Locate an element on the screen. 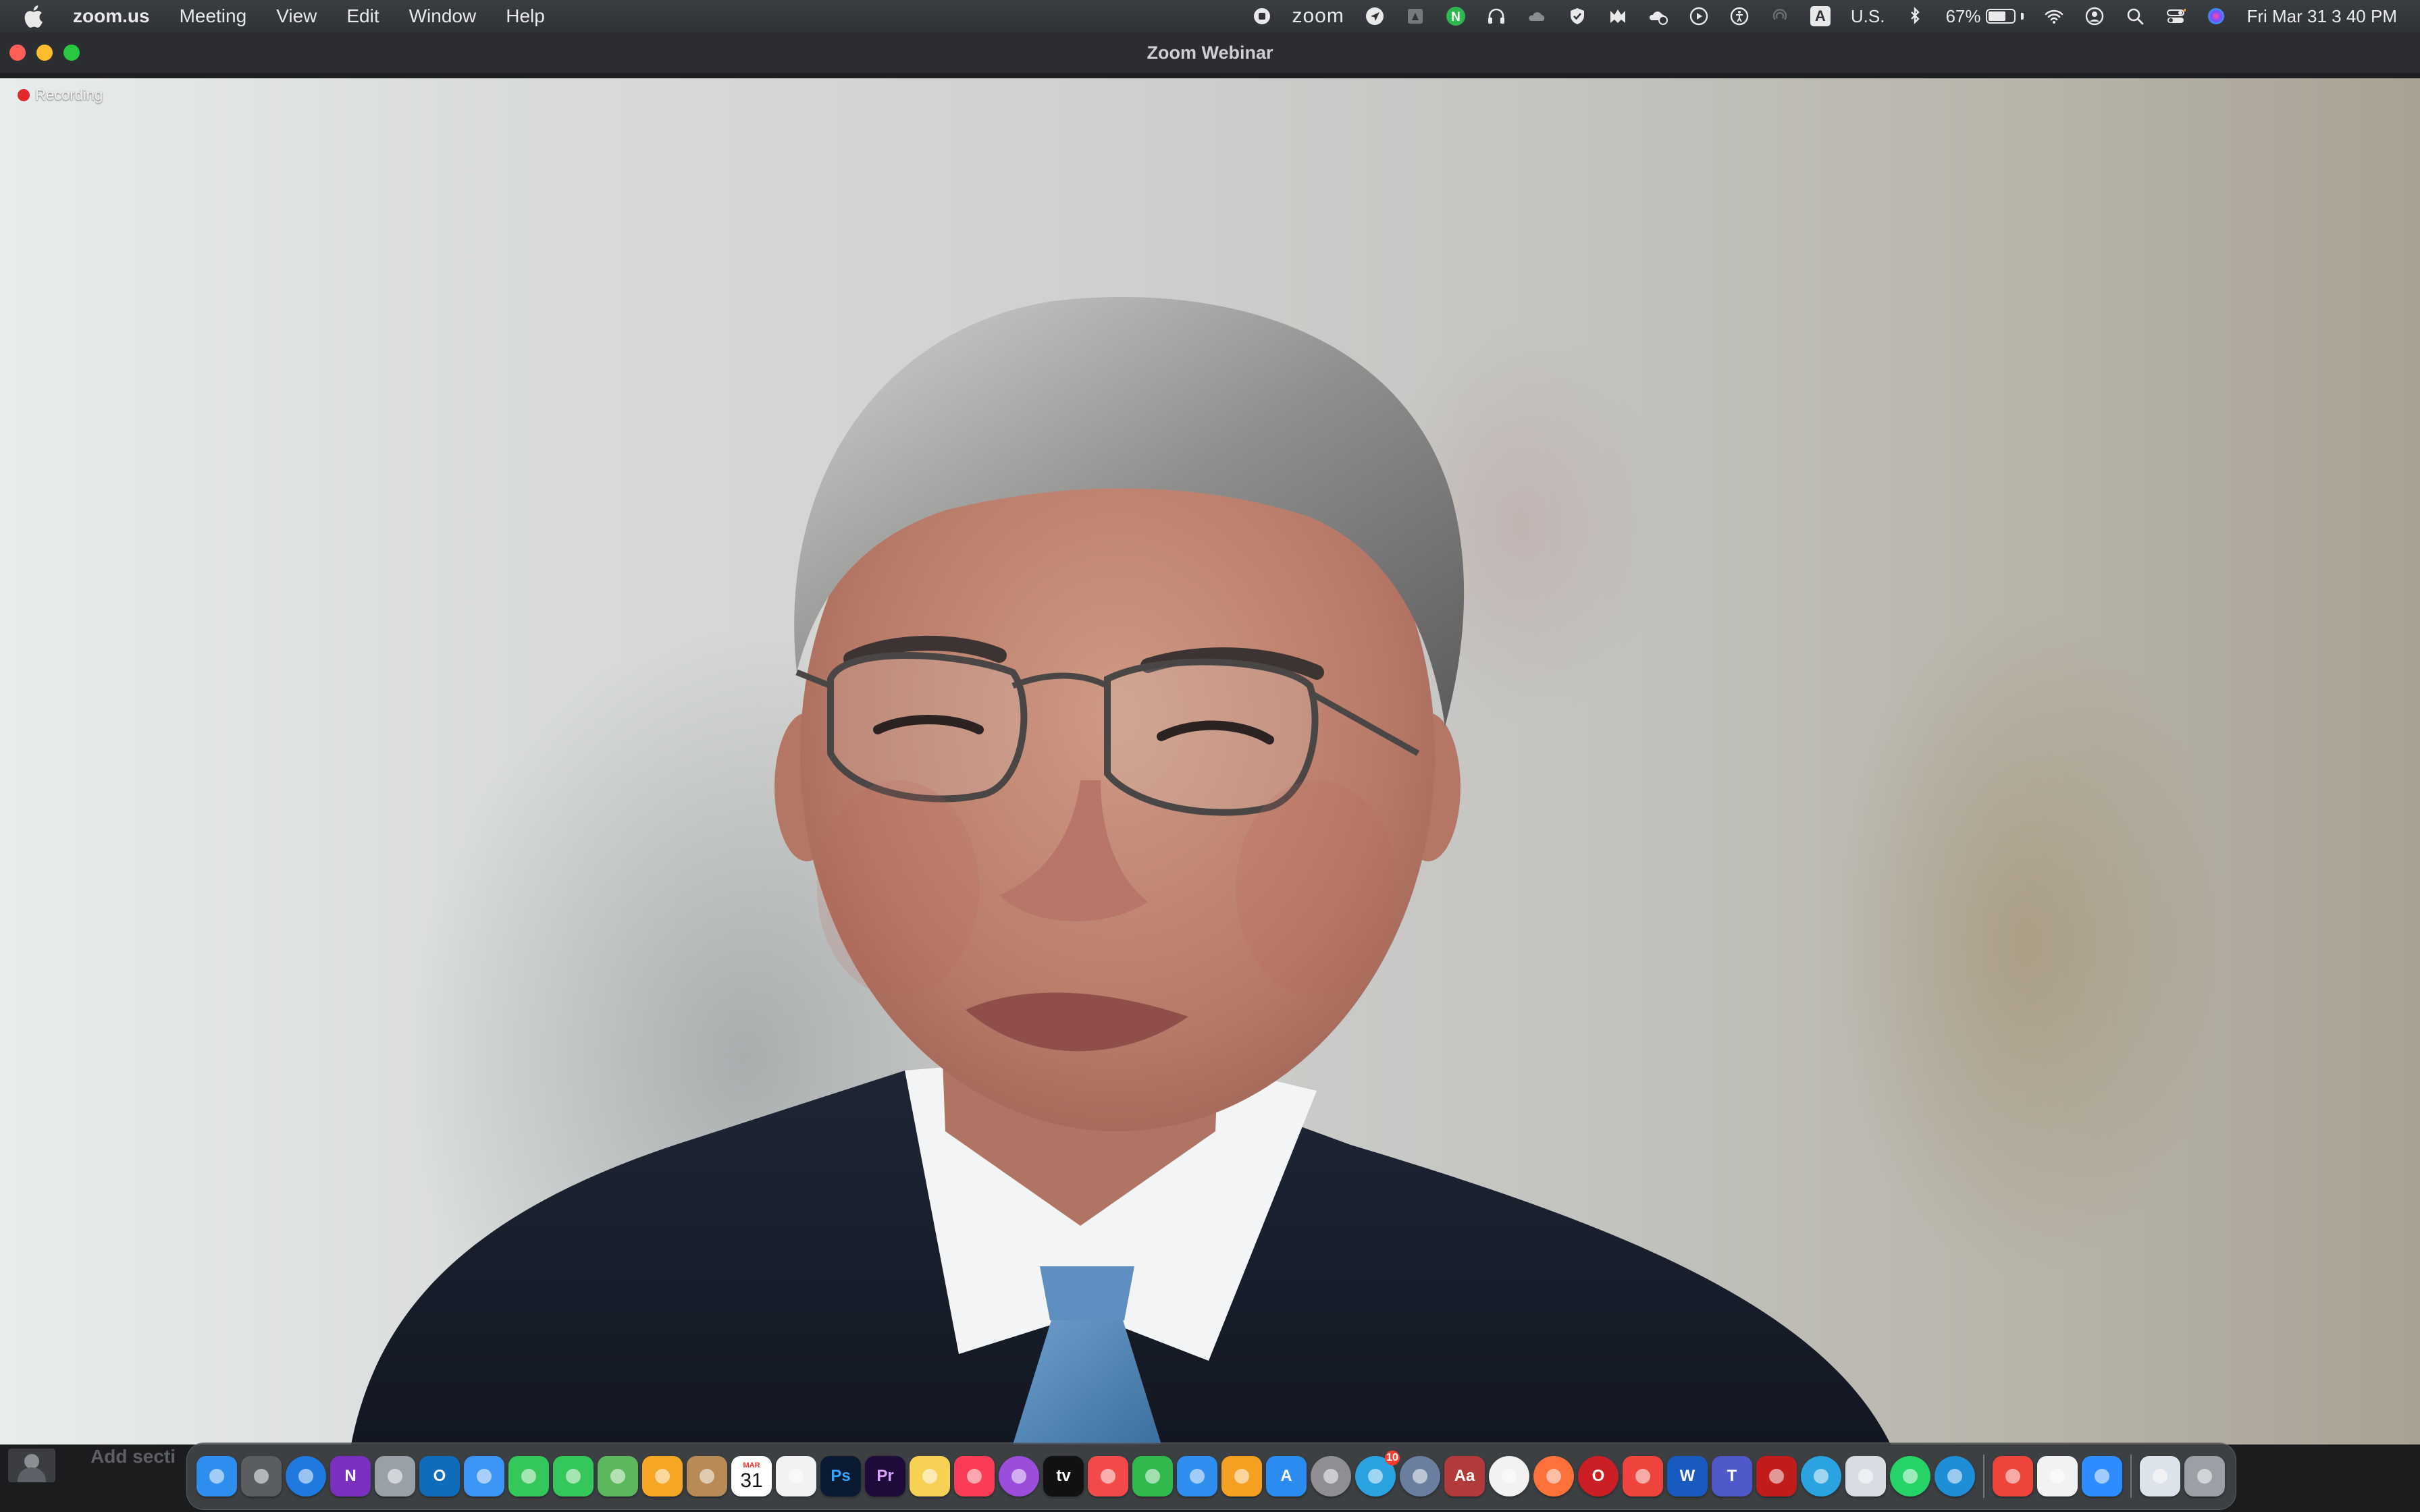 The image size is (2420, 1512). wifi-icon is located at coordinates (2054, 16).